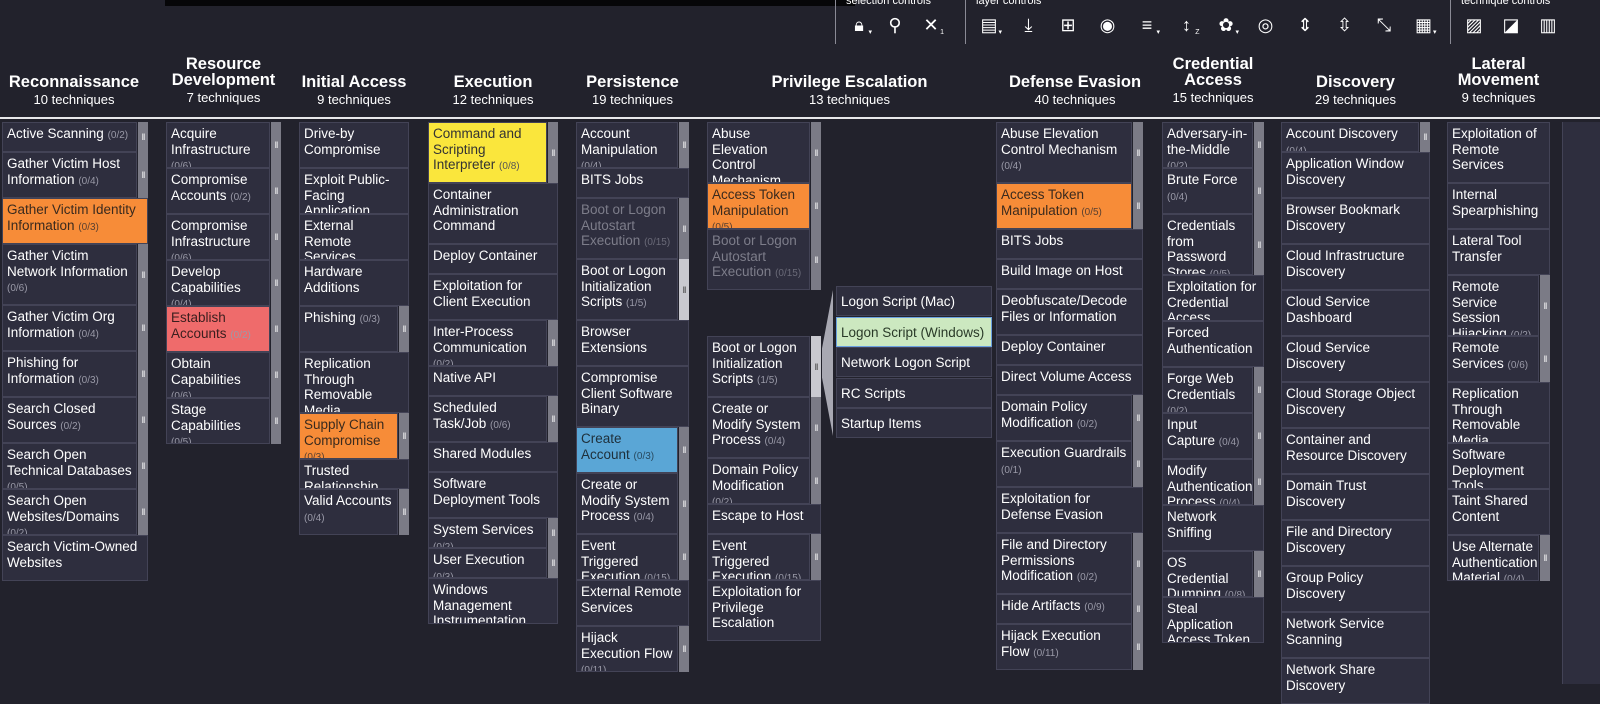  What do you see at coordinates (74, 91) in the screenshot?
I see `tactic-header: Reconnaissance 10 techniques` at bounding box center [74, 91].